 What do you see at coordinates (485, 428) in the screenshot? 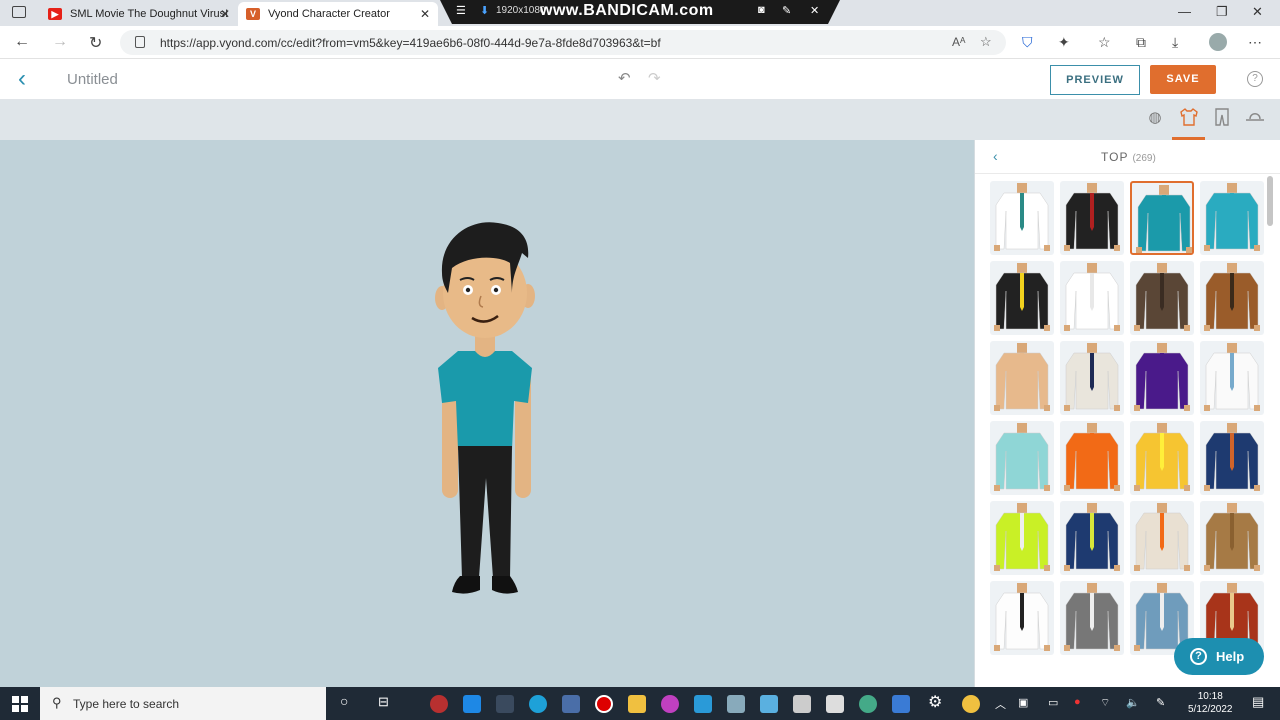
I see `character-figure` at bounding box center [485, 428].